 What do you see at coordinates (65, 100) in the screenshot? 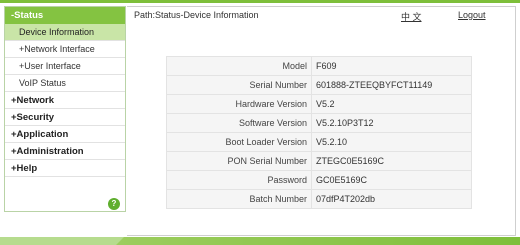
I see `nav-network: +Network` at bounding box center [65, 100].